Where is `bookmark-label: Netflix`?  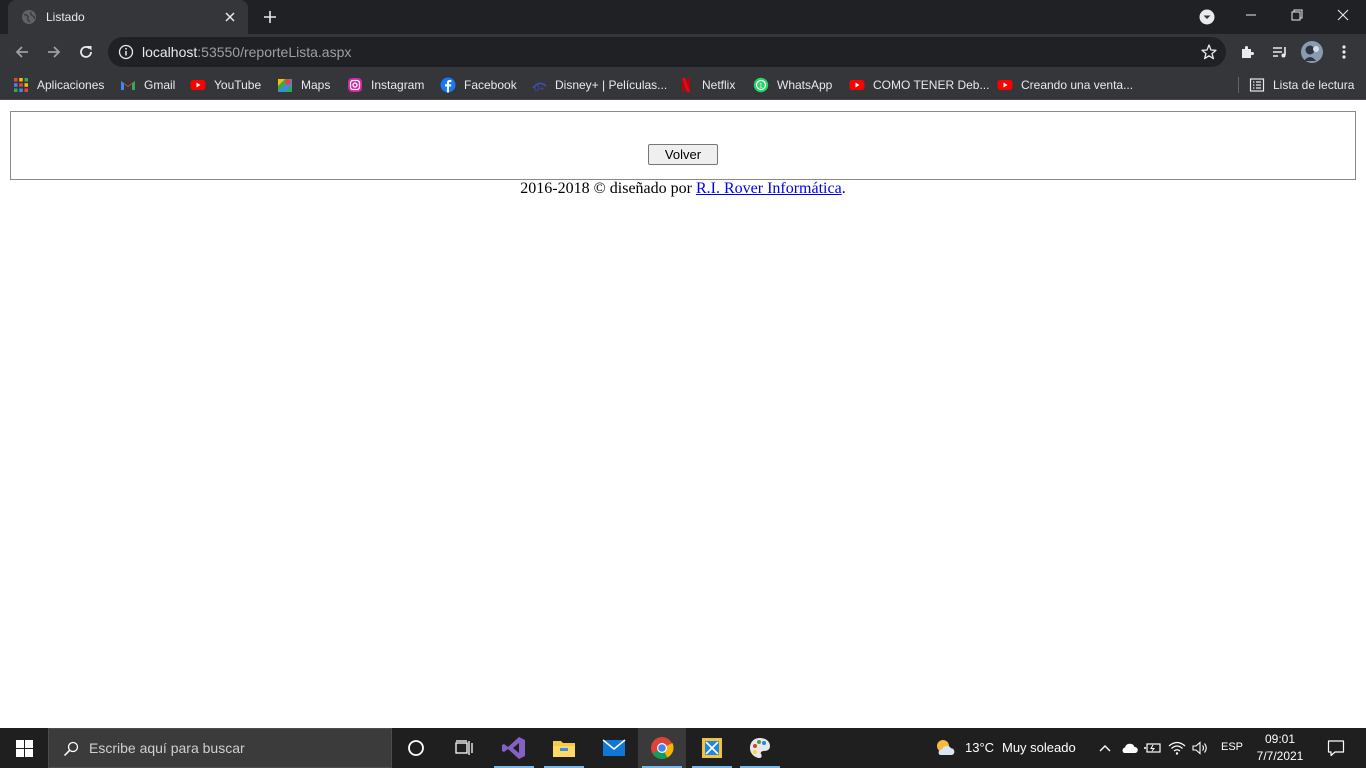 bookmark-label: Netflix is located at coordinates (719, 85).